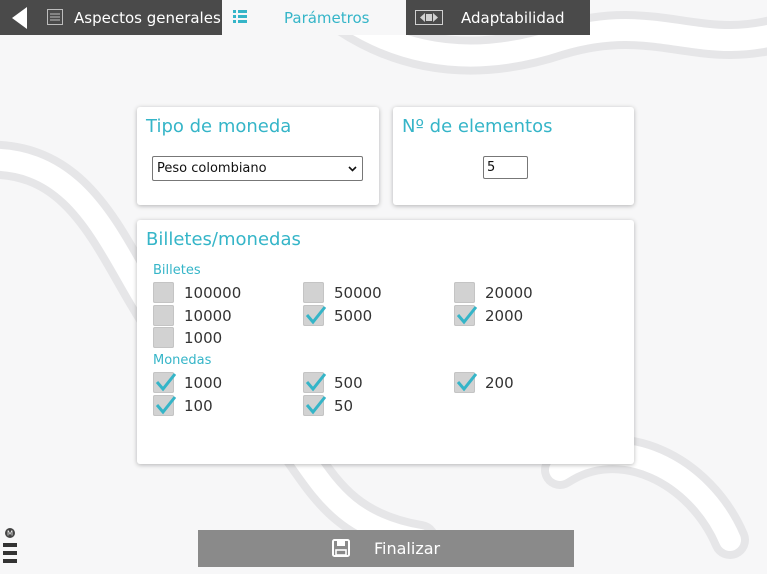 The width and height of the screenshot is (767, 574). Describe the element at coordinates (10, 534) in the screenshot. I see `svg-text: M` at that location.